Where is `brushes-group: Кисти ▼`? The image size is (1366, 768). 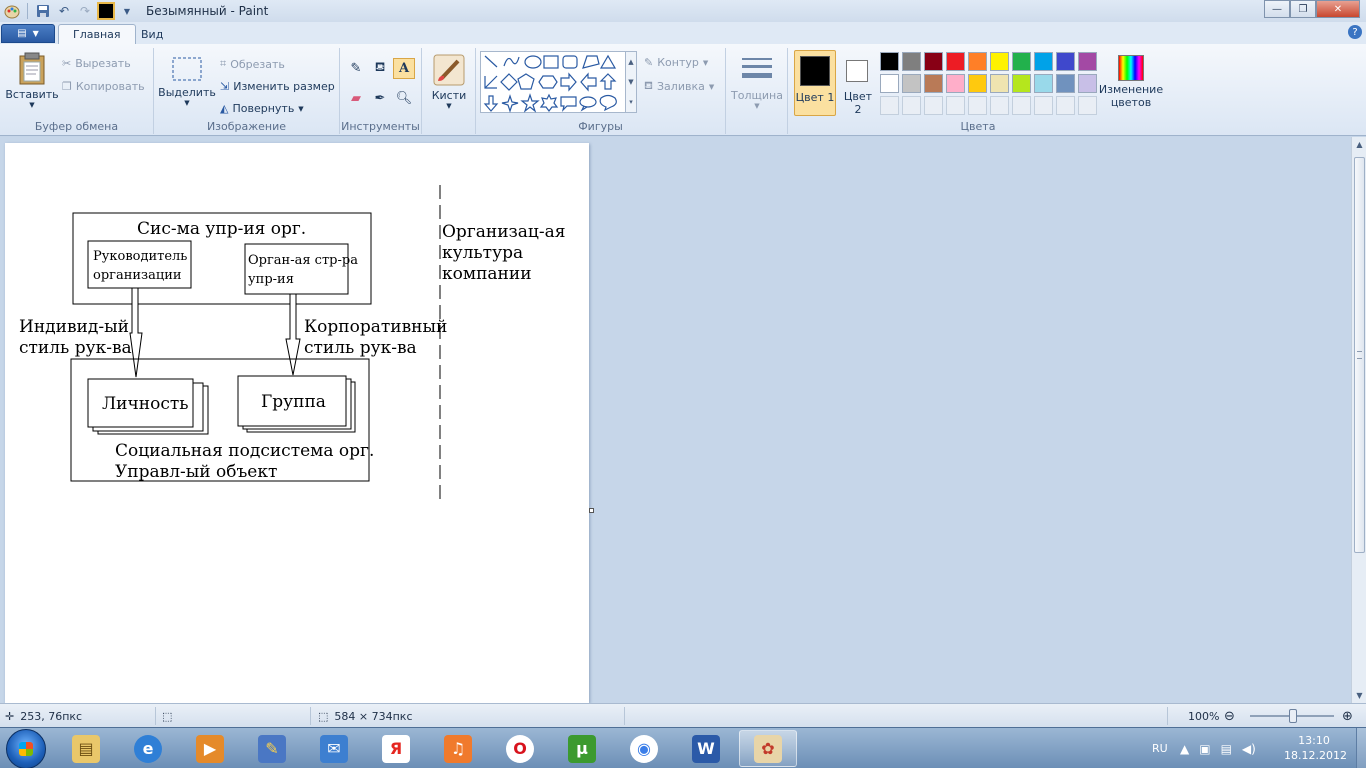
brushes-group: Кисти ▼ is located at coordinates (449, 91).